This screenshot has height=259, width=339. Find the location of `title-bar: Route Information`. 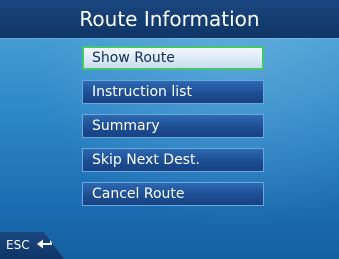

title-bar: Route Information is located at coordinates (169, 19).